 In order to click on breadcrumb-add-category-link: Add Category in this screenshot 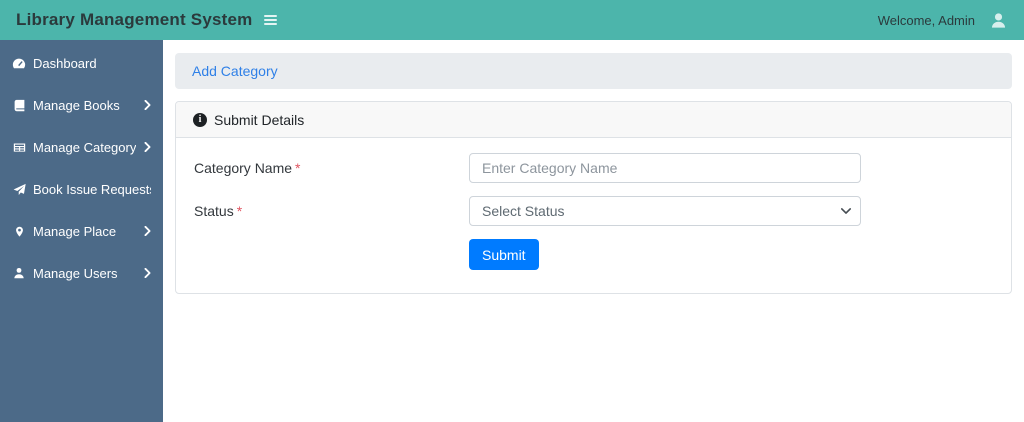, I will do `click(235, 71)`.